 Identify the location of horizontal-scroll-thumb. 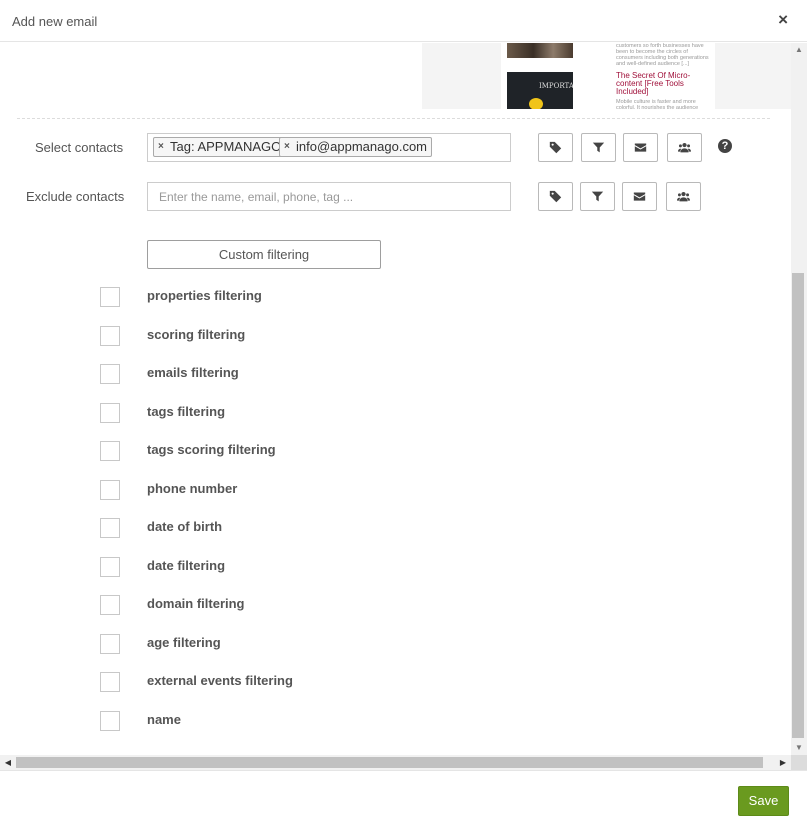
(389, 762).